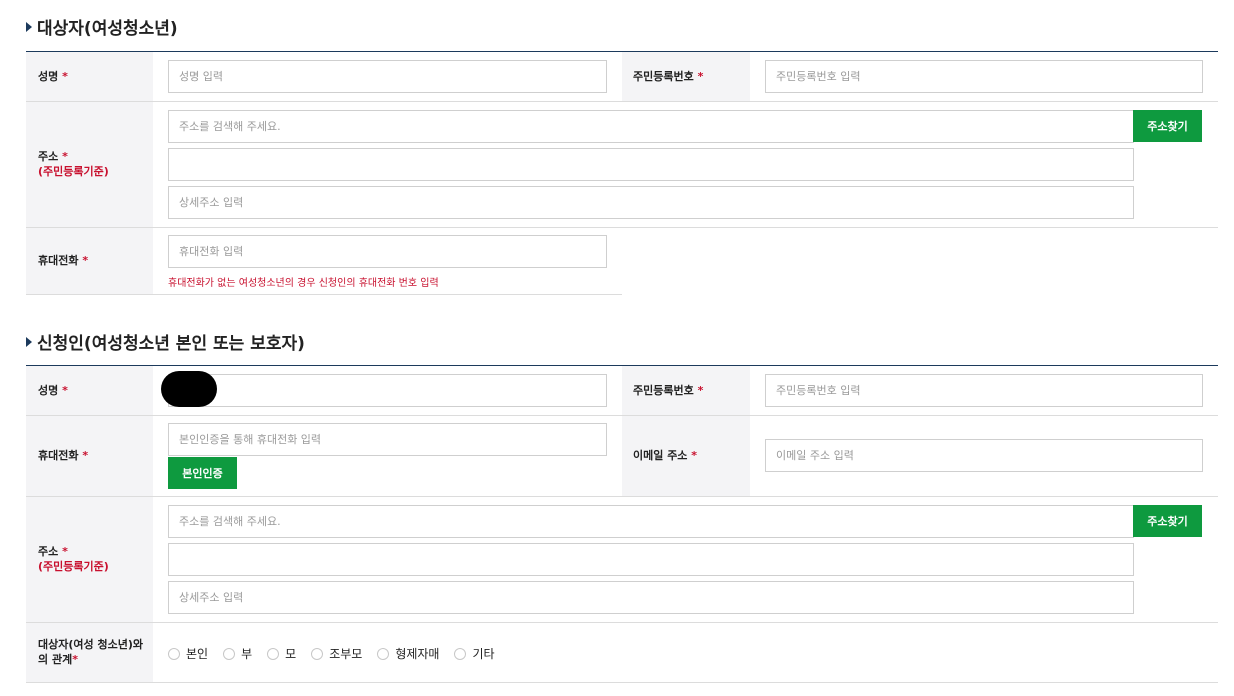 This screenshot has width=1234, height=696. I want to click on phone-label: 휴대전화 *, so click(63, 260).